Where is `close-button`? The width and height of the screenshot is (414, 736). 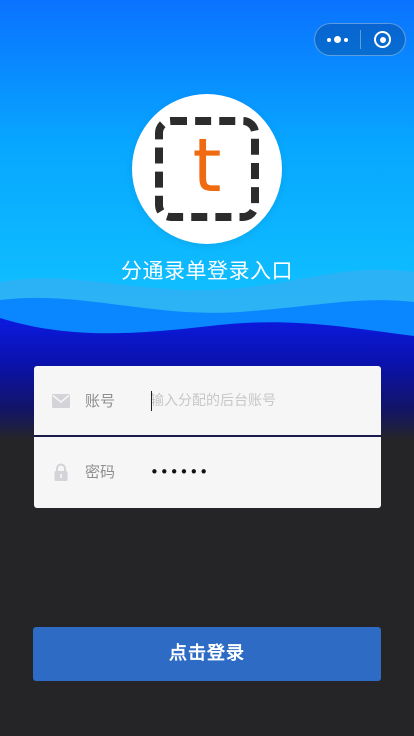
close-button is located at coordinates (382, 39).